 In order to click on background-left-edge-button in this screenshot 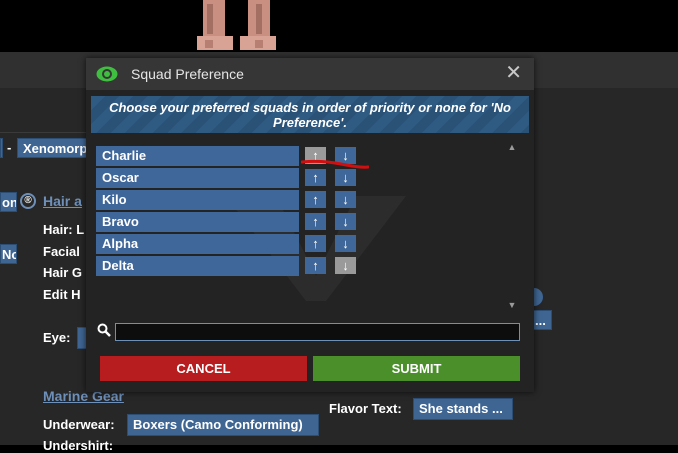, I will do `click(1, 148)`.